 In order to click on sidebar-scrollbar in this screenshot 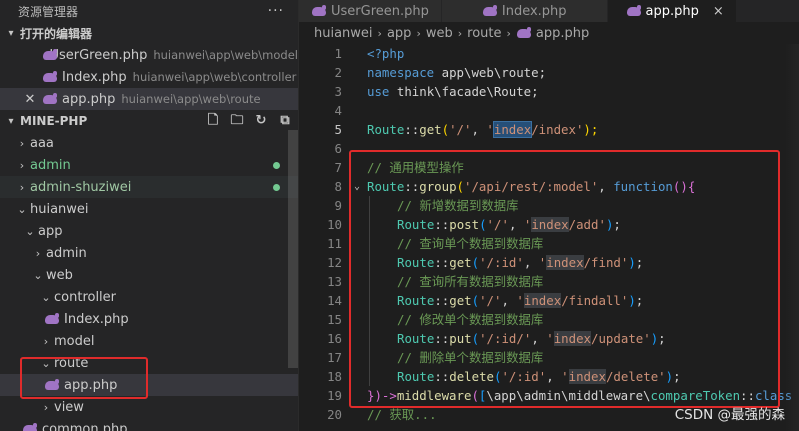, I will do `click(293, 249)`.